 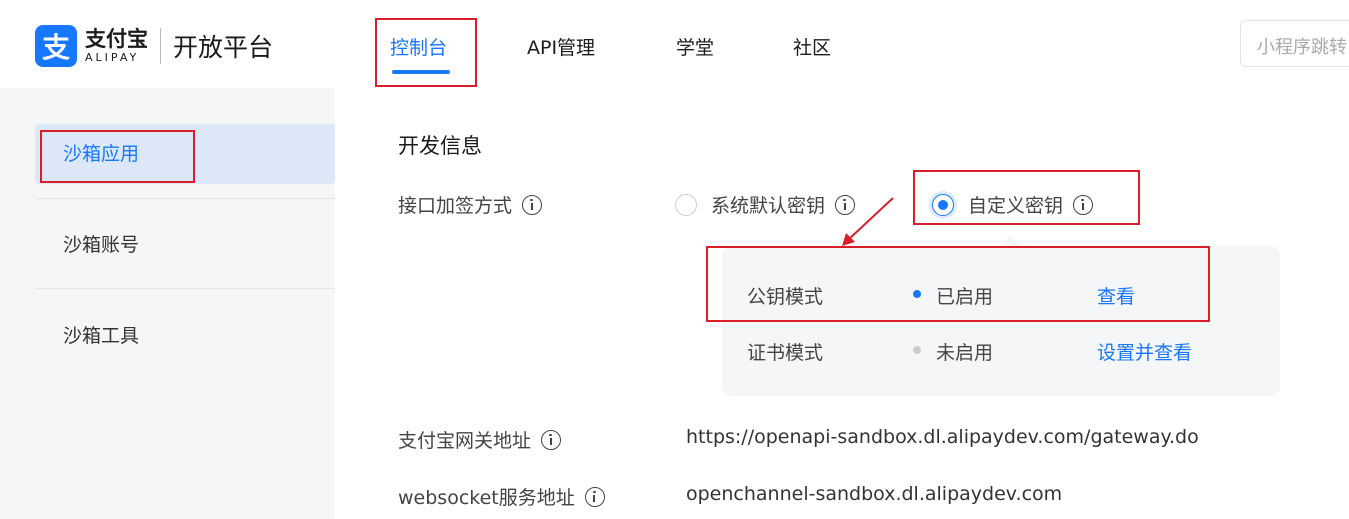 I want to click on search-input: 小程序跳转, so click(x=1294, y=43).